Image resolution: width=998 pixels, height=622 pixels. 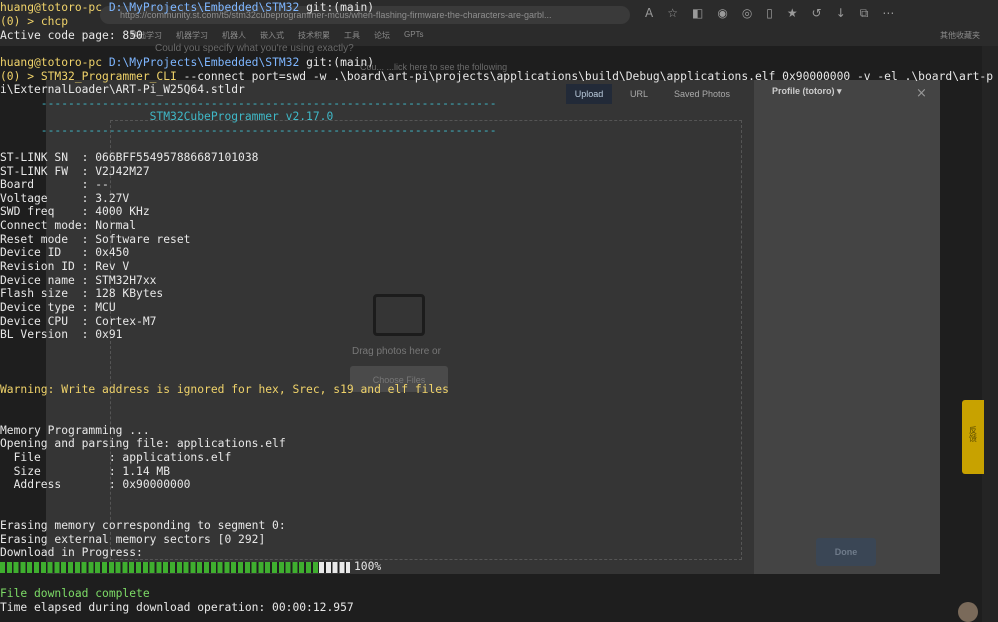 I want to click on command-text: chcp, so click(x=54, y=21).